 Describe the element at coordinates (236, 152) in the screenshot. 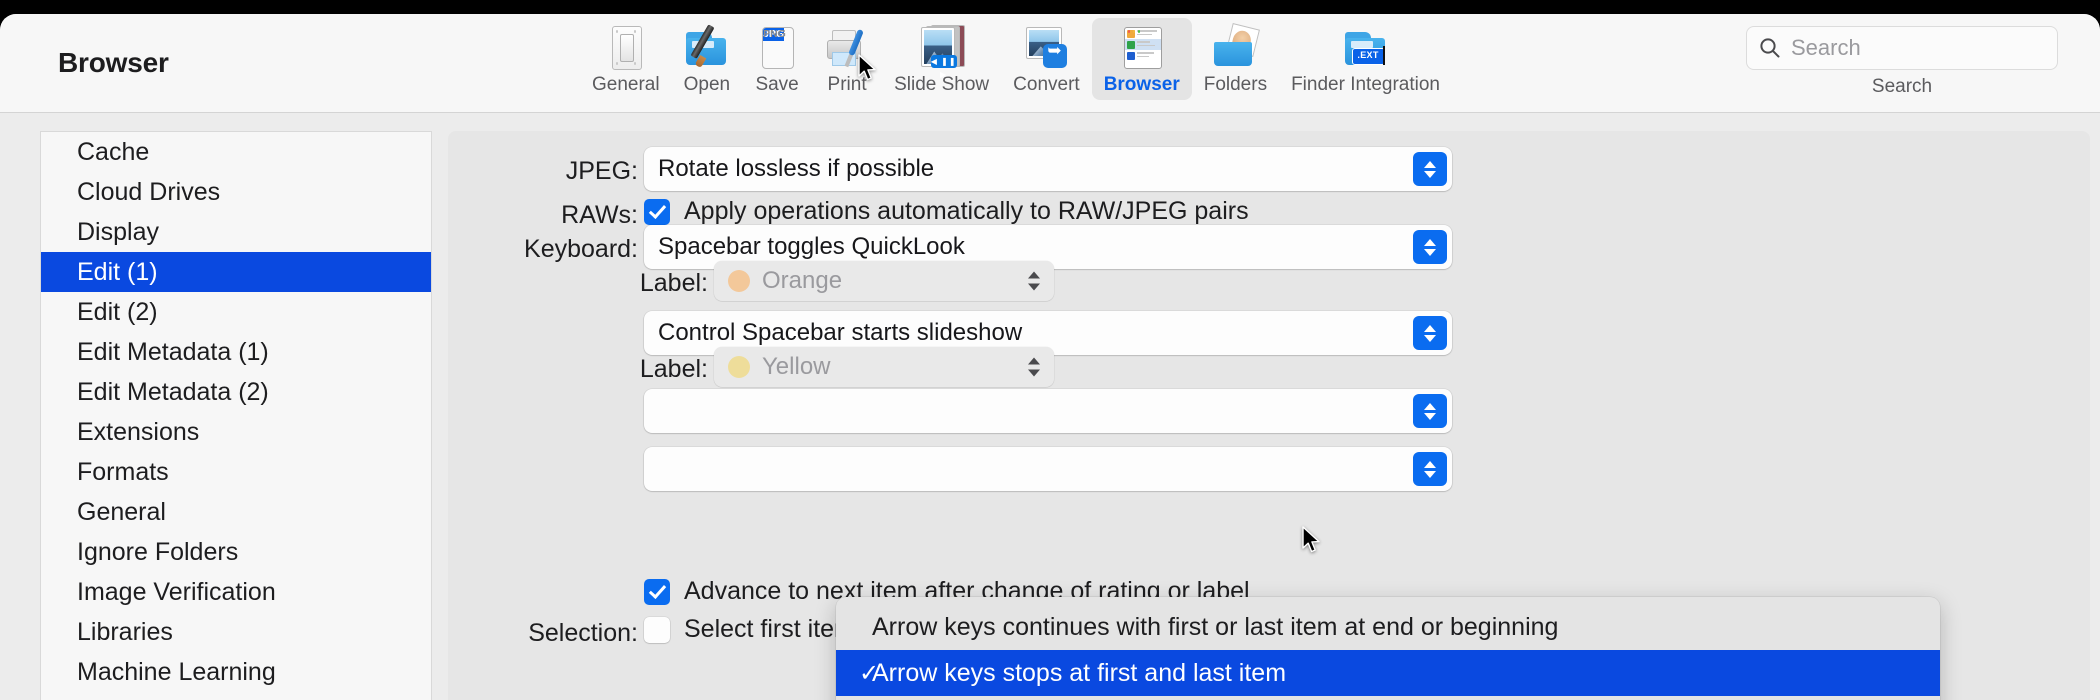

I see `sidebar-item-cache: Cache` at that location.